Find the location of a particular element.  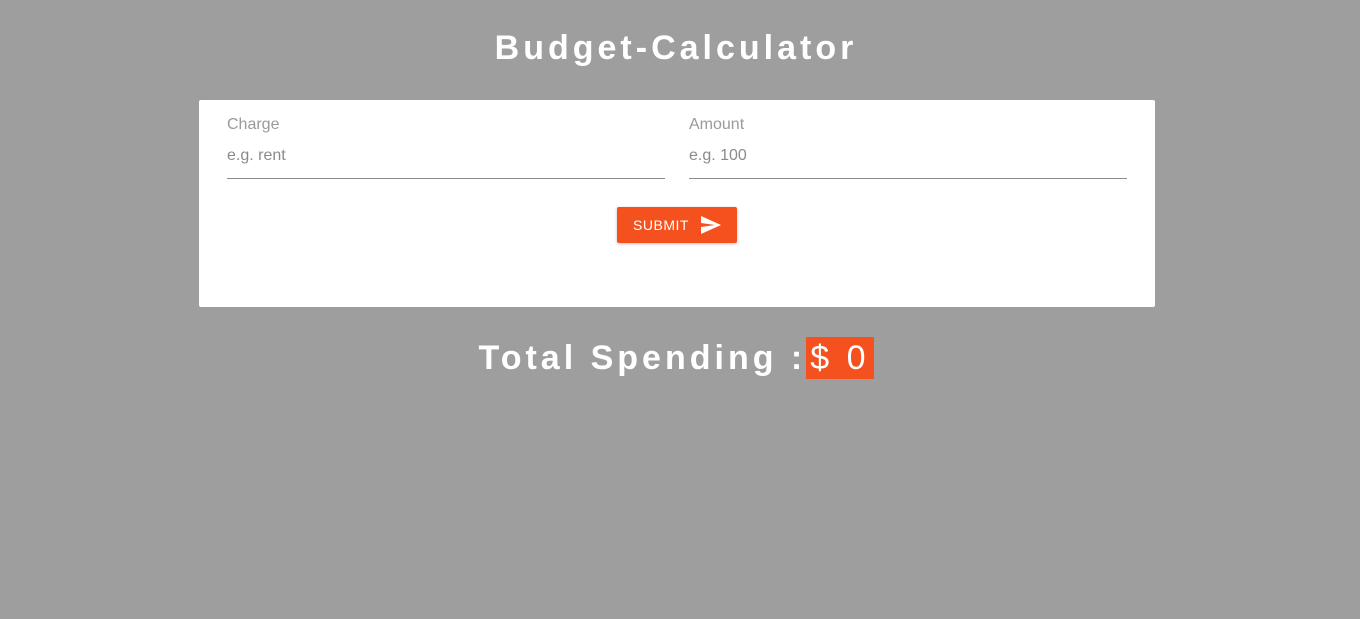

app-title: Budget-Calculator is located at coordinates (676, 48).